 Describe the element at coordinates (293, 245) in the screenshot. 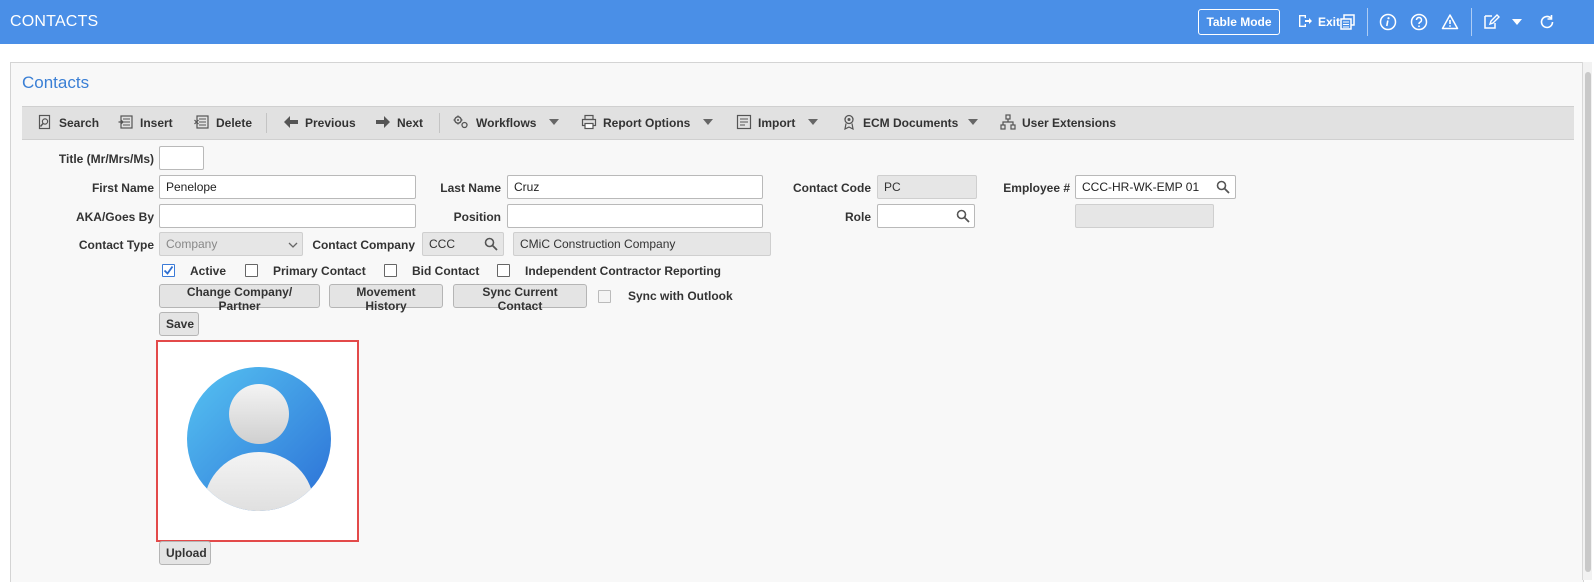

I see `chevron-down-icon` at that location.